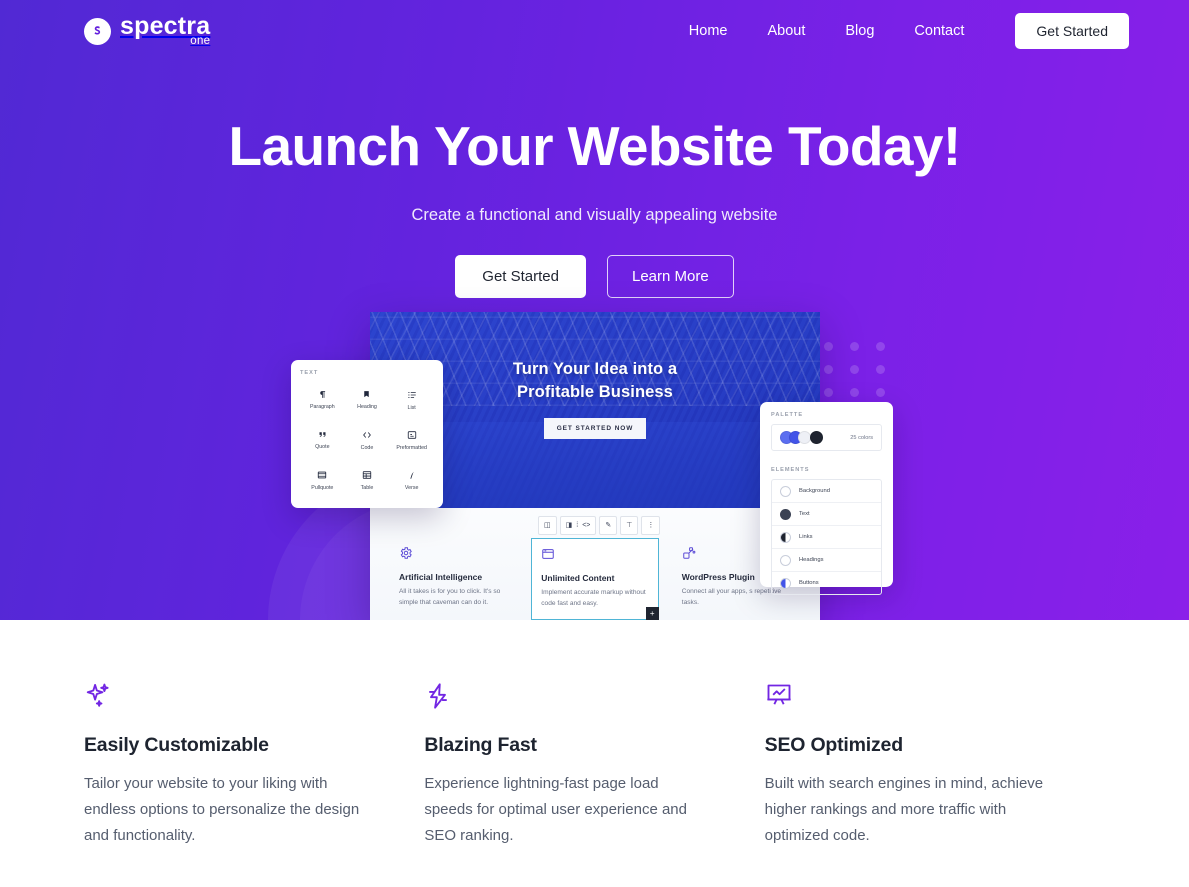 The height and width of the screenshot is (887, 1189). What do you see at coordinates (97, 31) in the screenshot?
I see `spectra-s-logo-icon` at bounding box center [97, 31].